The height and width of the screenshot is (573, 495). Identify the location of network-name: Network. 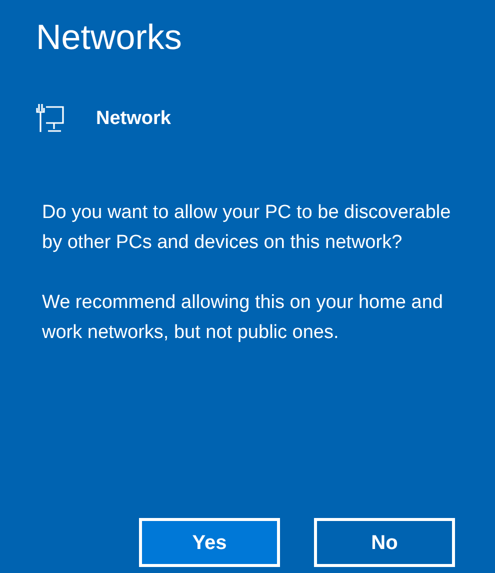
(133, 118).